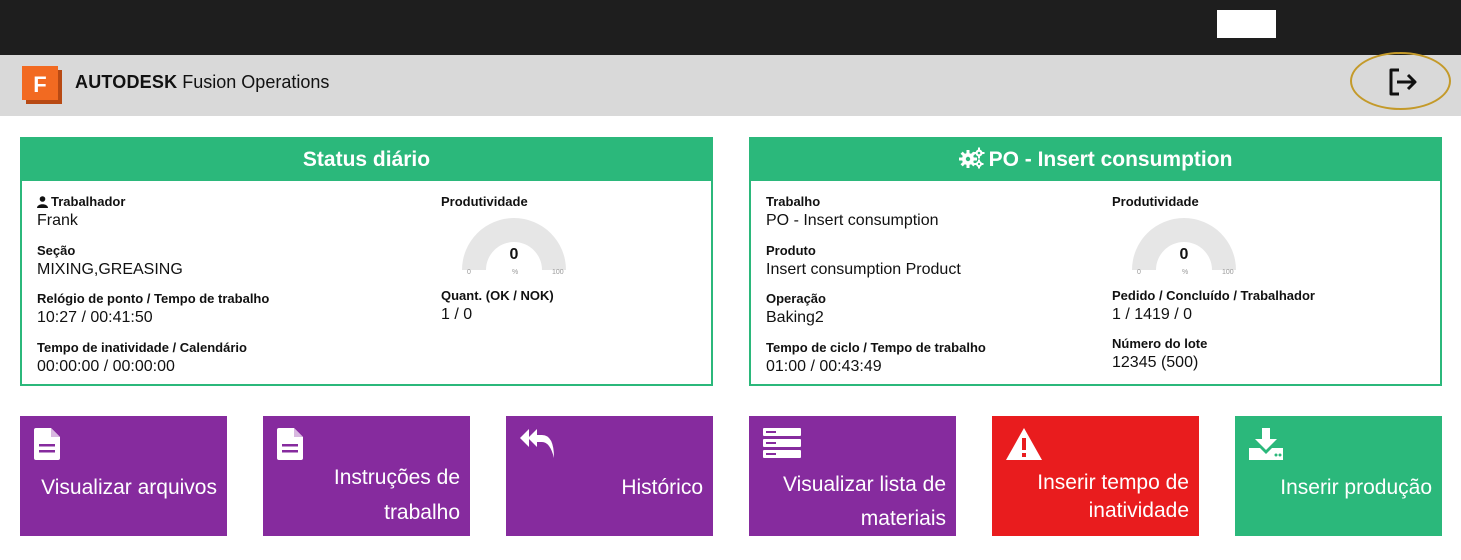  Describe the element at coordinates (129, 487) in the screenshot. I see `view-files-label: Visualizar arquivos` at that location.